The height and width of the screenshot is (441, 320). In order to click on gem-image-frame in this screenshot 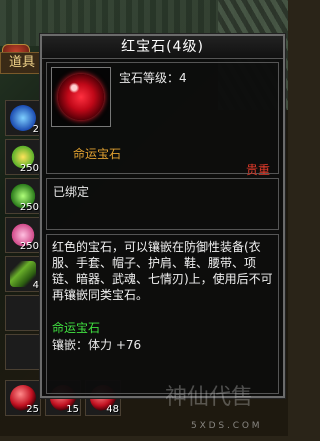, I will do `click(81, 97)`.